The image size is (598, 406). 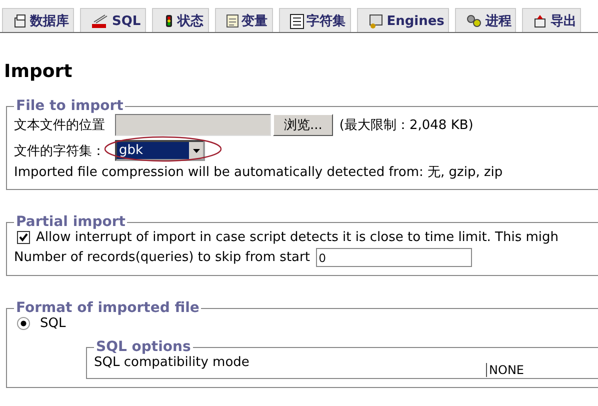 I want to click on tab: 数据库, so click(x=38, y=20).